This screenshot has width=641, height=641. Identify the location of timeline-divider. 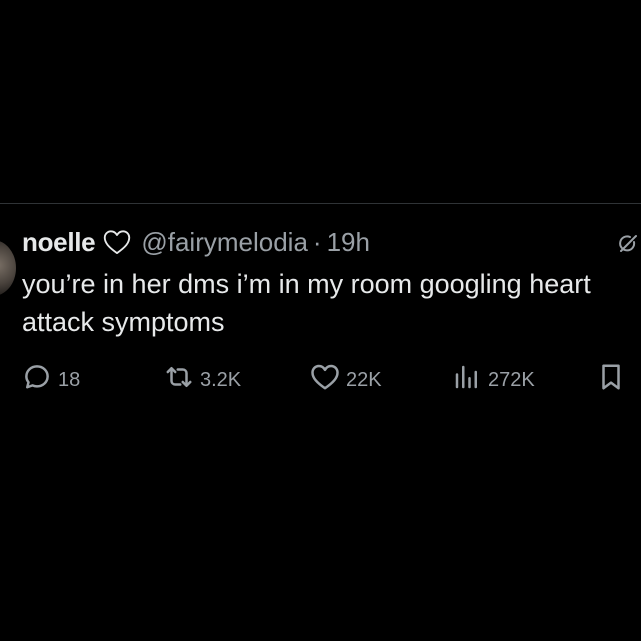
(320, 203).